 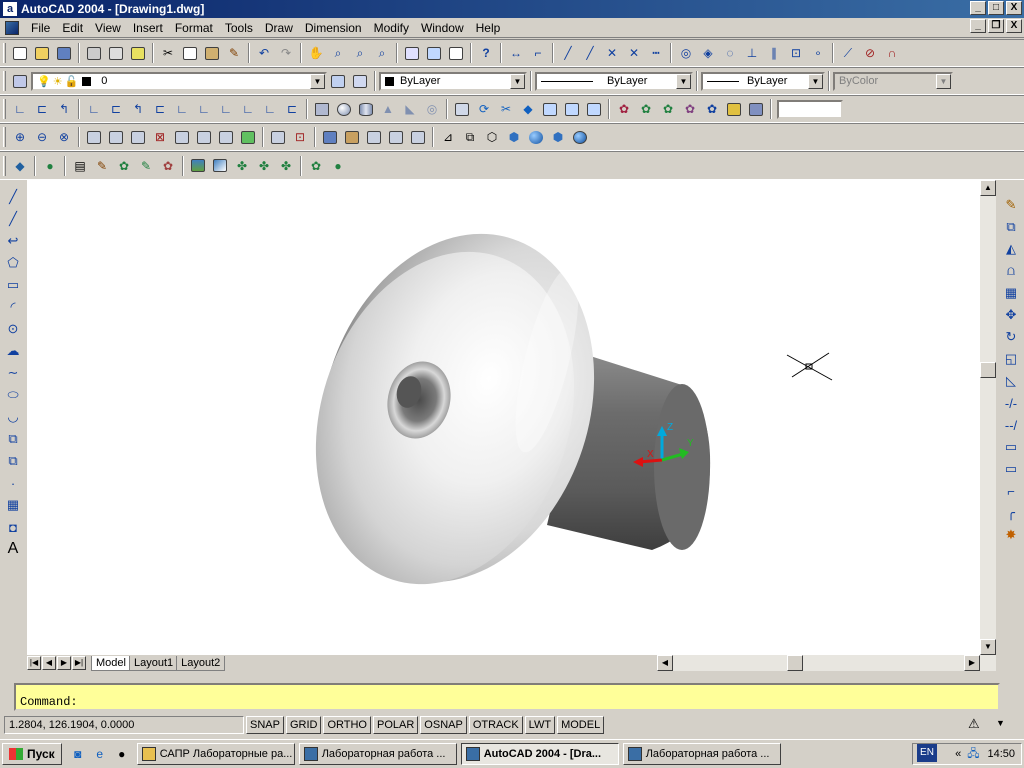 What do you see at coordinates (470, 137) in the screenshot?
I see `3d-wireframe-icon: ⧉` at bounding box center [470, 137].